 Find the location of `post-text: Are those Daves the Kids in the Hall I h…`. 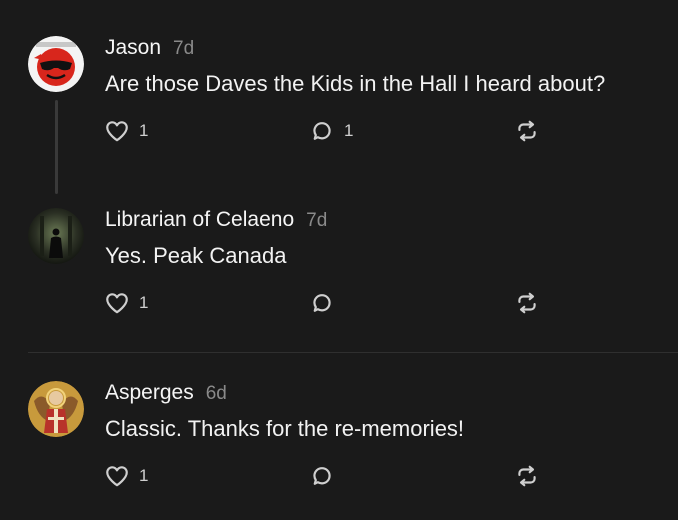

post-text: Are those Daves the Kids in the Hall I h… is located at coordinates (355, 83).